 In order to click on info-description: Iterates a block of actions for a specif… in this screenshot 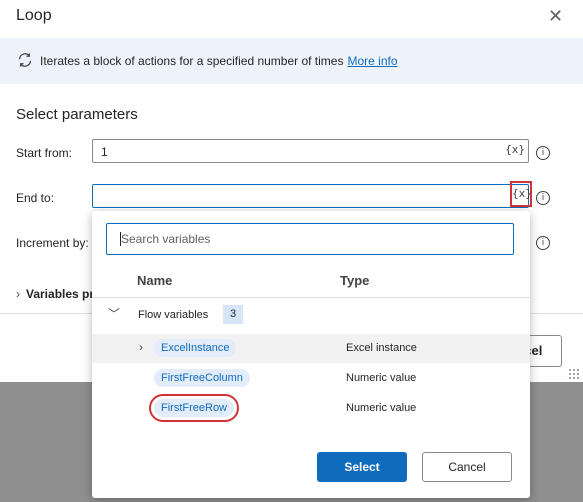, I will do `click(192, 61)`.